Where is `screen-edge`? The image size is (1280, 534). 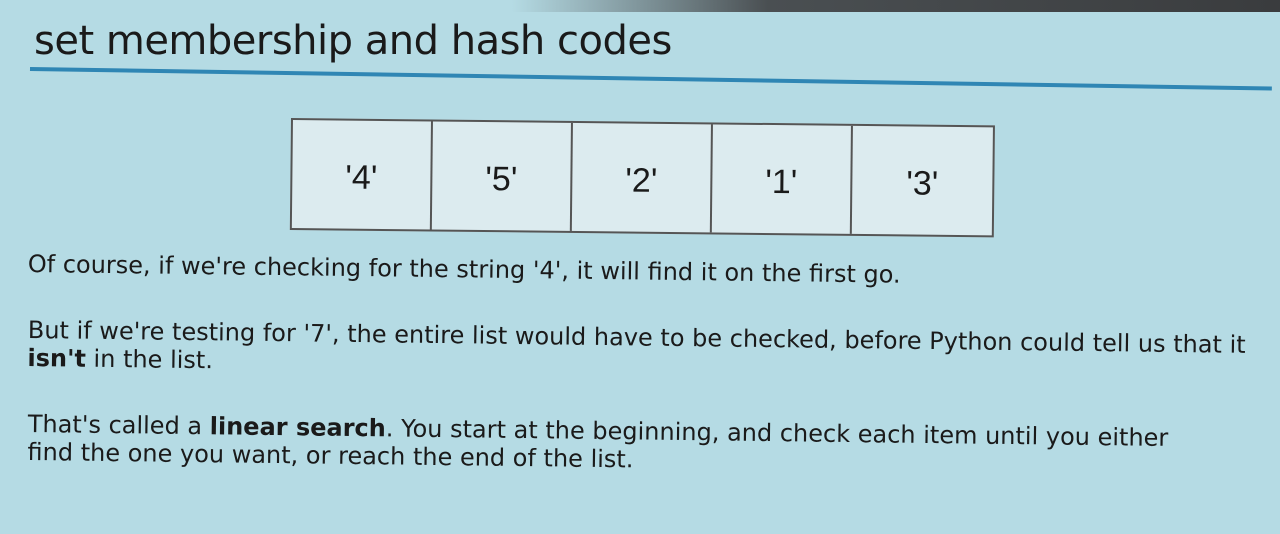 screen-edge is located at coordinates (640, 6).